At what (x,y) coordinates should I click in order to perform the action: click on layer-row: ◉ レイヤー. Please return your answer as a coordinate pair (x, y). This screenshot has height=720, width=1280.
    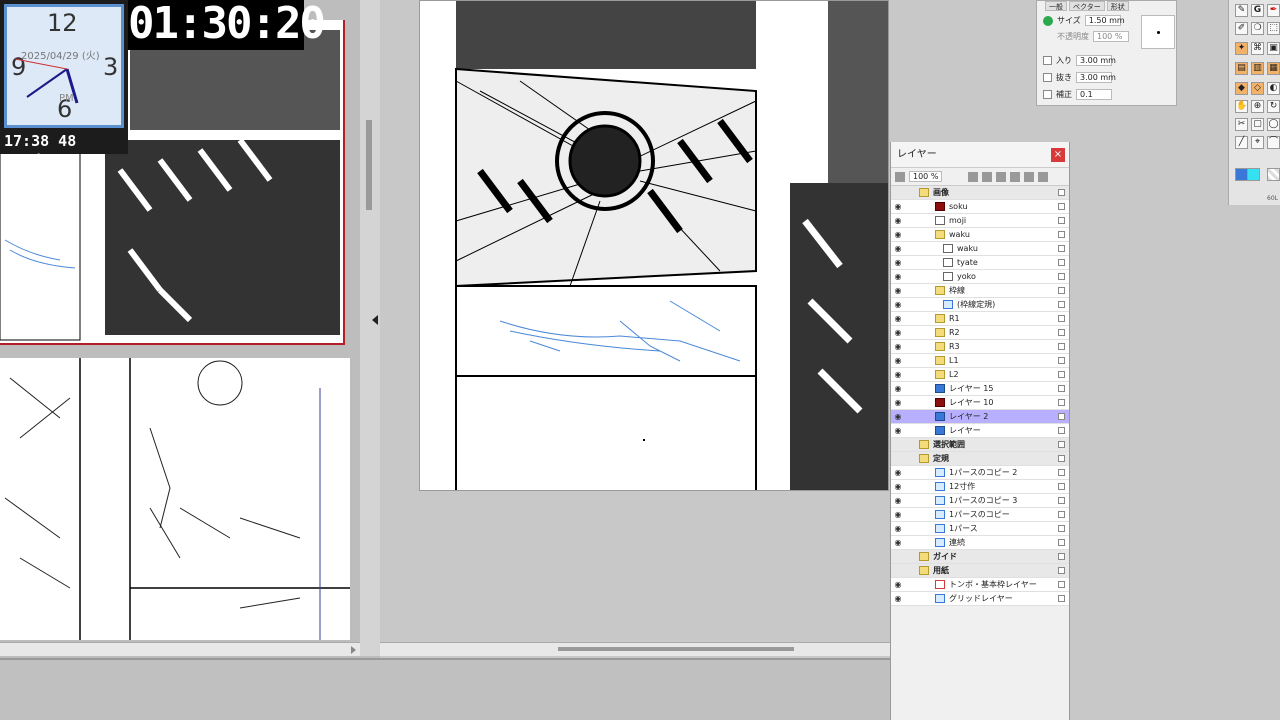
    Looking at the image, I should click on (980, 431).